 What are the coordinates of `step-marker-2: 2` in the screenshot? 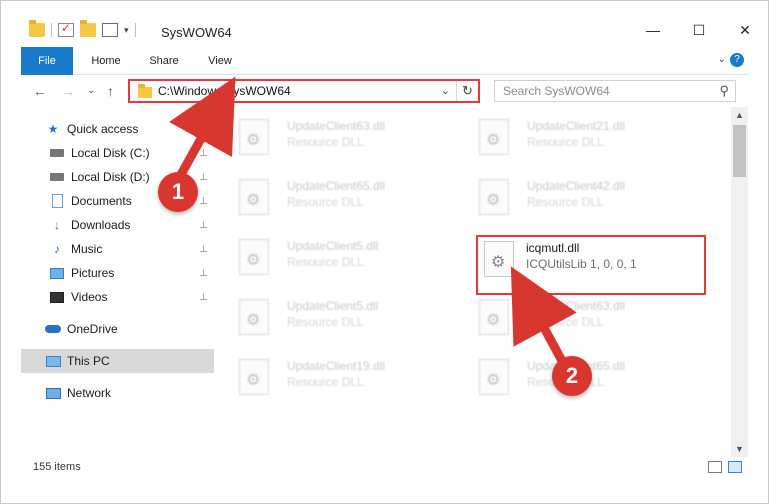 It's located at (572, 376).